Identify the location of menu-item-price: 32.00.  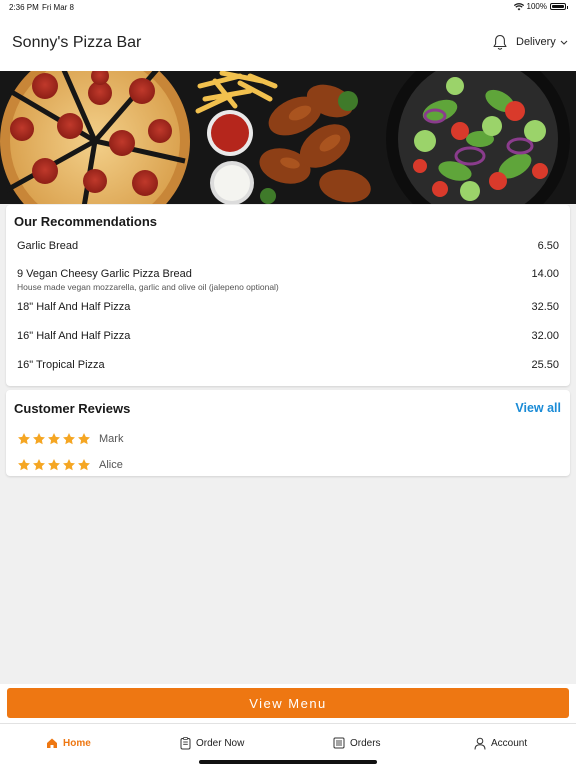
(545, 336).